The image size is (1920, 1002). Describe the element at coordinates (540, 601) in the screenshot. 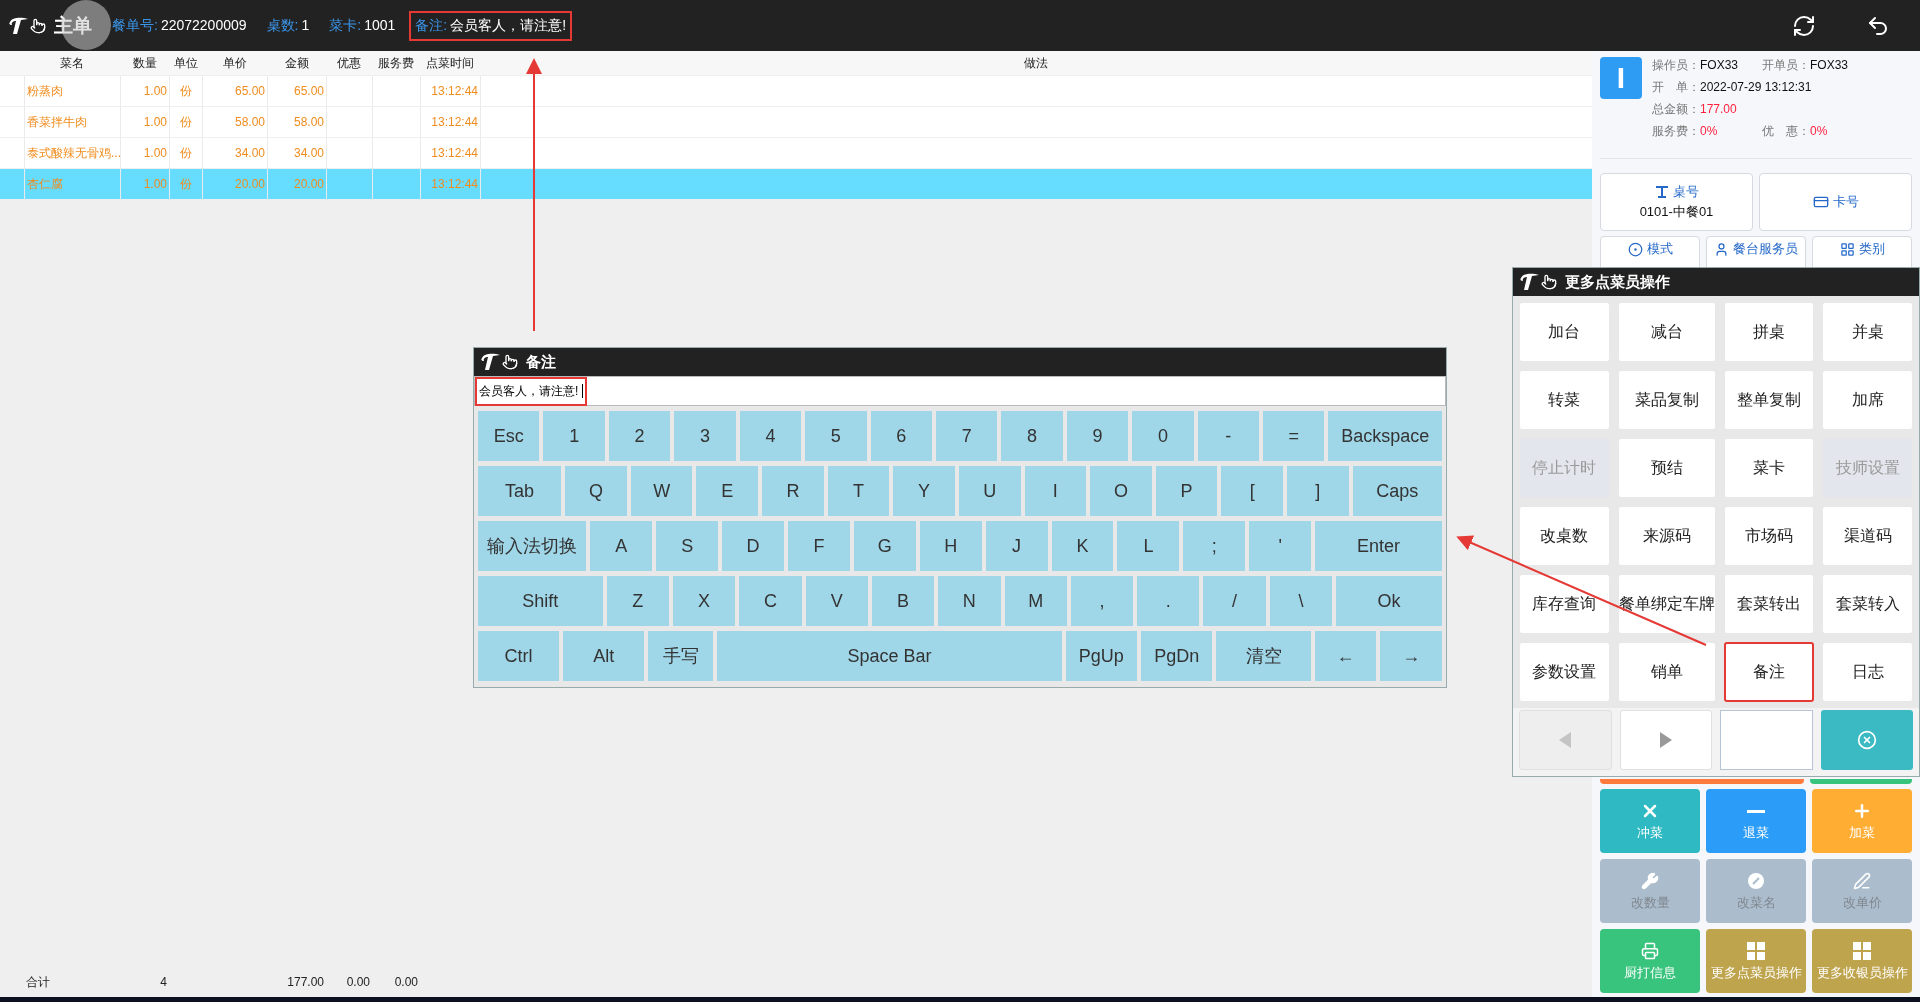

I see `keyboard-key: Shift` at that location.